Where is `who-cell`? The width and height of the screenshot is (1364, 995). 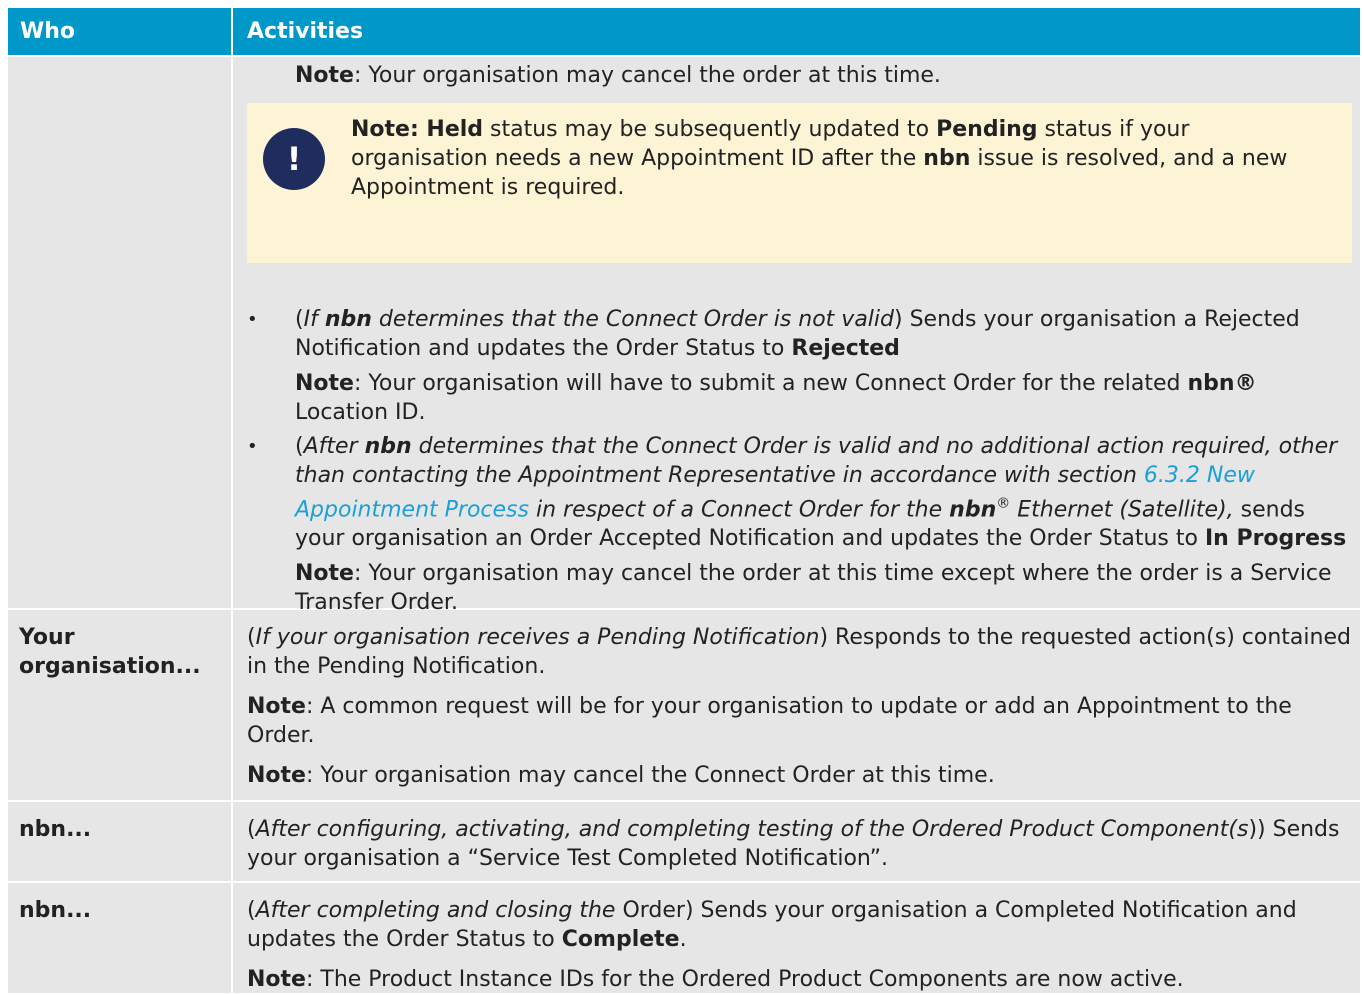
who-cell is located at coordinates (119, 332).